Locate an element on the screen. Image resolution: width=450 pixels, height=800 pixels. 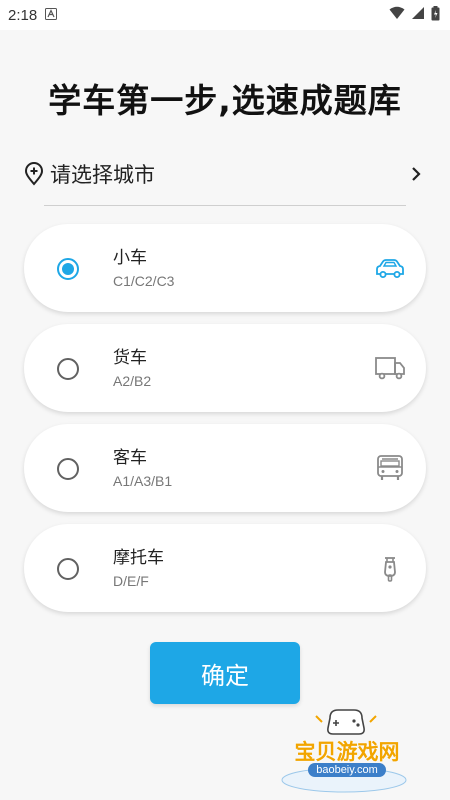
option-name: 货车 is located at coordinates (130, 358).